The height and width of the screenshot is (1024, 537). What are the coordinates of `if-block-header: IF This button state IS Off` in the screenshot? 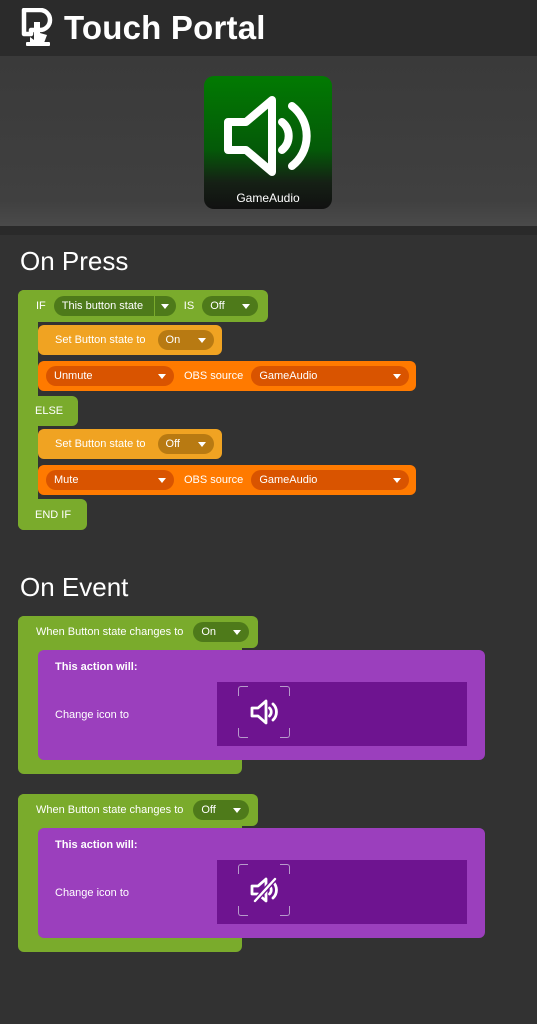 It's located at (143, 306).